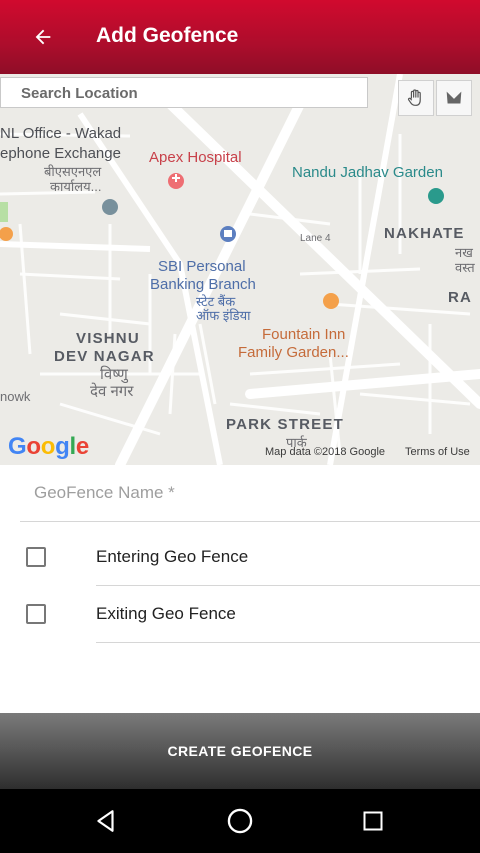  What do you see at coordinates (240, 37) in the screenshot?
I see `app-bar: Add Geofence` at bounding box center [240, 37].